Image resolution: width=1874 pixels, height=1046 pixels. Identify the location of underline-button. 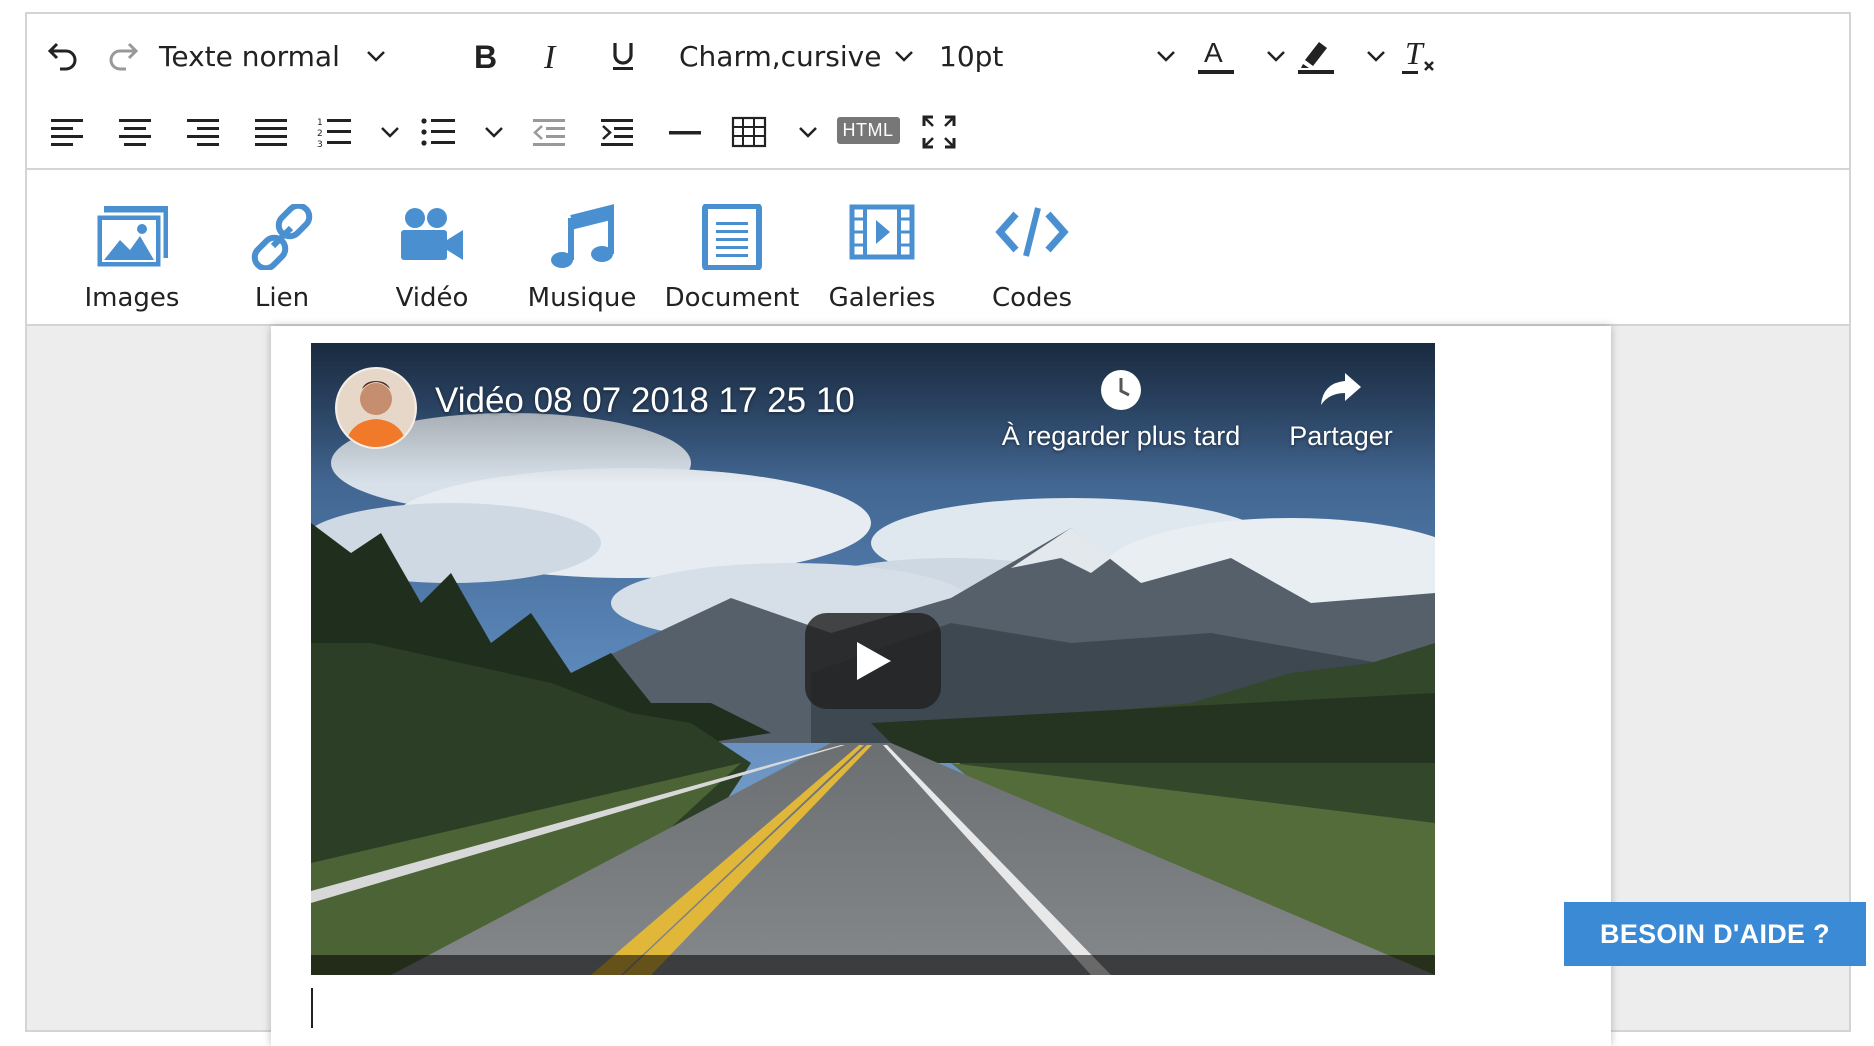
(623, 56).